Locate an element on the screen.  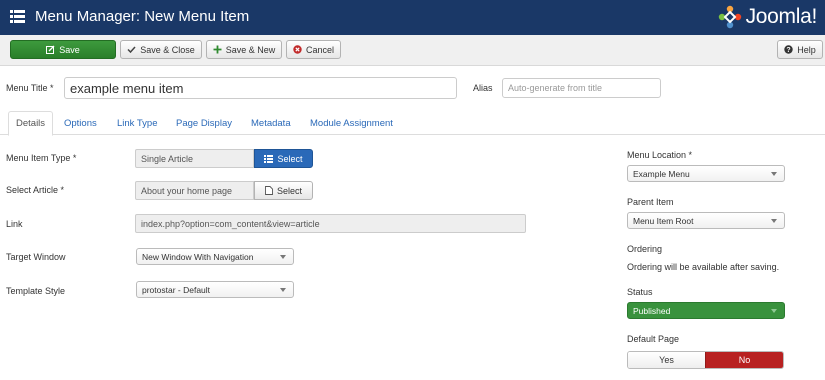
save-close-button: Save & Close is located at coordinates (161, 49).